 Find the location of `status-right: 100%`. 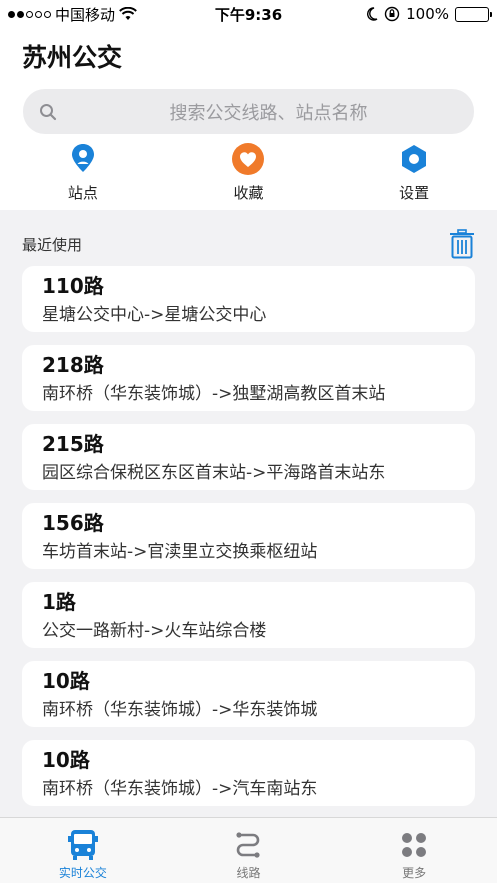

status-right: 100% is located at coordinates (429, 14).